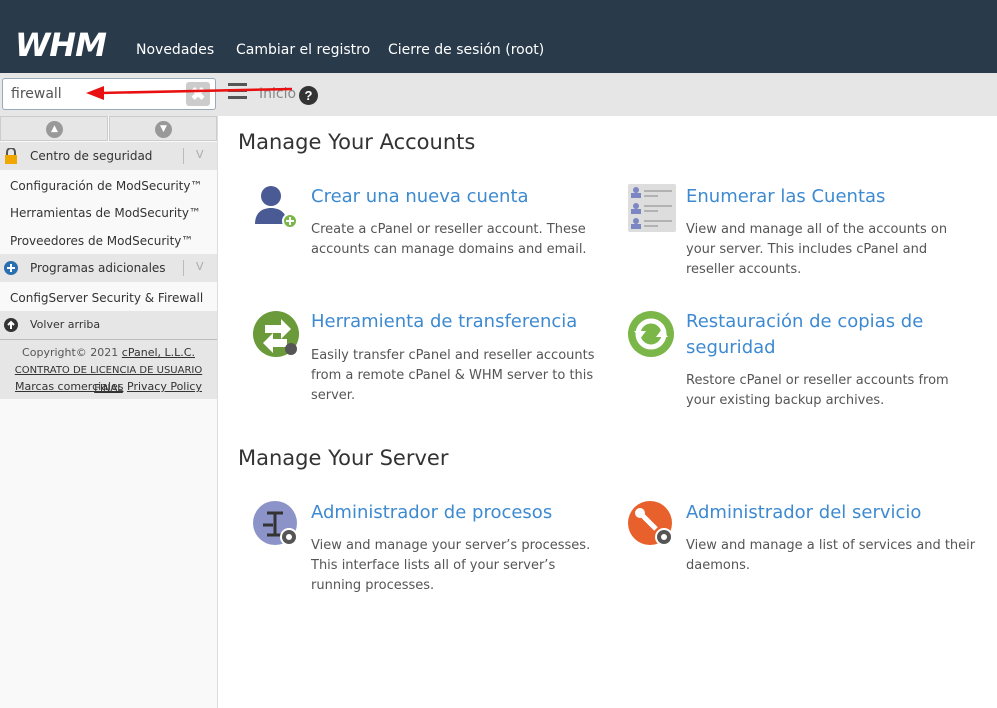 The image size is (997, 708). I want to click on card-backup-restore: Restauración de copias de seguridad, so click(831, 335).